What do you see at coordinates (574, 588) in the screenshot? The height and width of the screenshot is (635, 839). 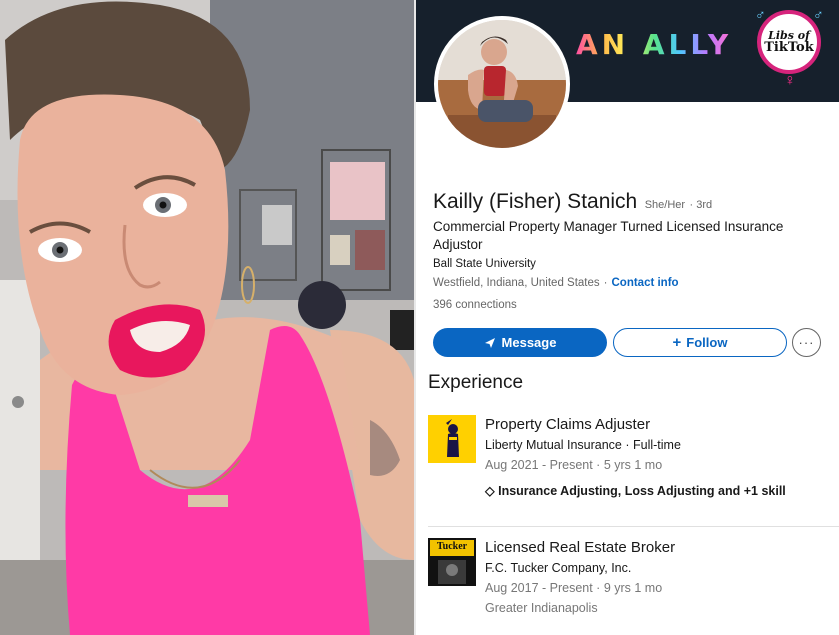 I see `job-dates: Aug 2017 - Present · 9 yrs 1 mo` at bounding box center [574, 588].